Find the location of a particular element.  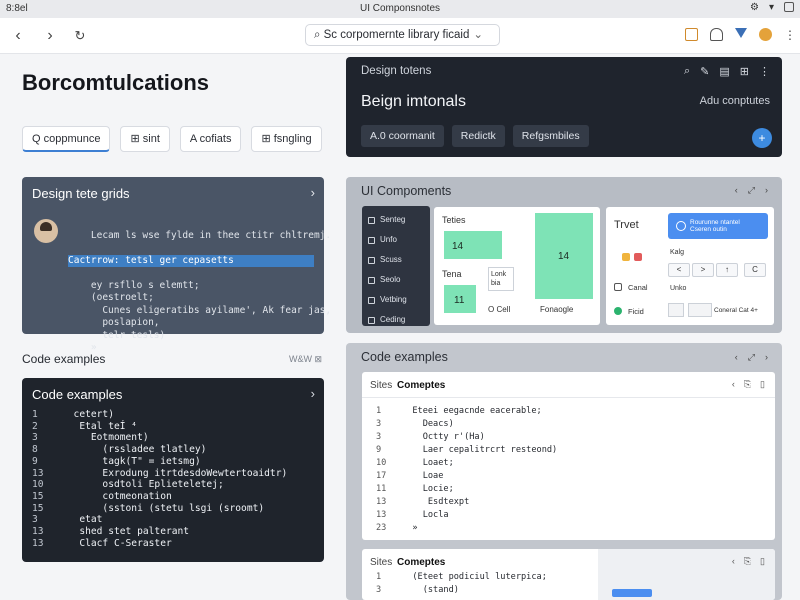

primary-action-button: Rourunne ntantel Cseren outin is located at coordinates (718, 226).